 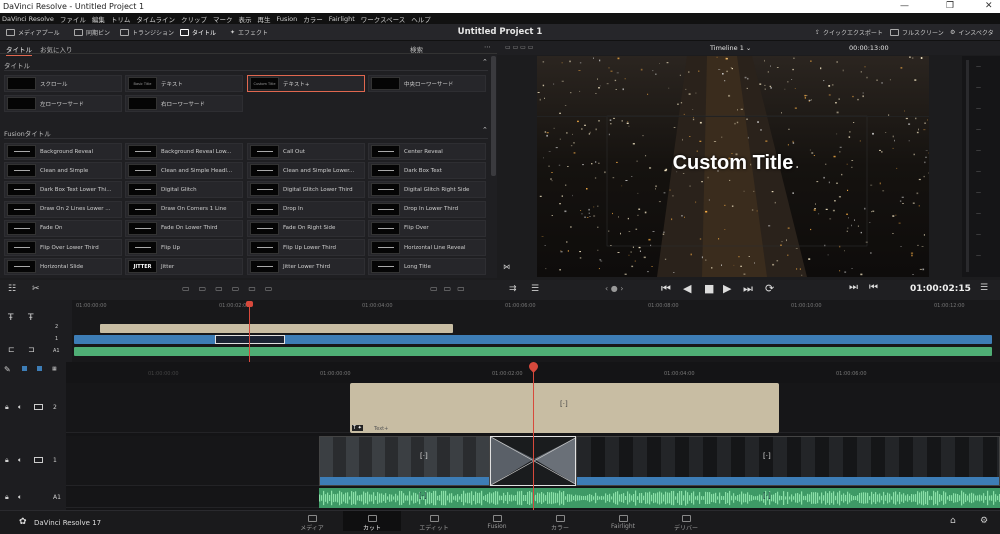 What do you see at coordinates (223, 19) in the screenshot?
I see `menu-item-6: マーク` at bounding box center [223, 19].